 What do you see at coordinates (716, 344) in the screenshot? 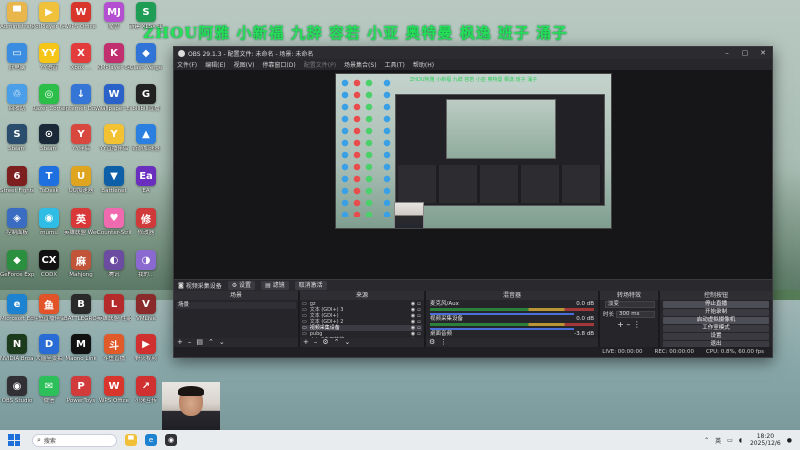
I see `exit-button: 退出` at bounding box center [716, 344].